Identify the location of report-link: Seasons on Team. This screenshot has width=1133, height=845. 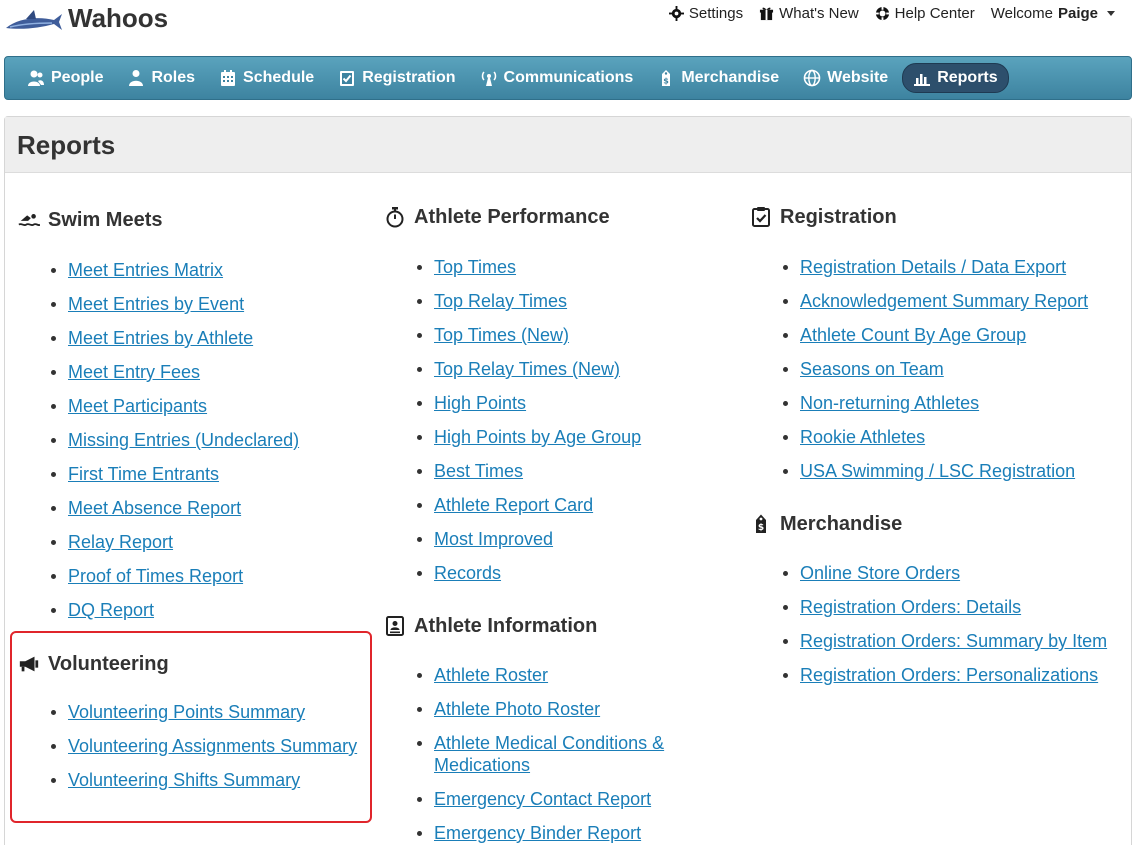
(872, 369).